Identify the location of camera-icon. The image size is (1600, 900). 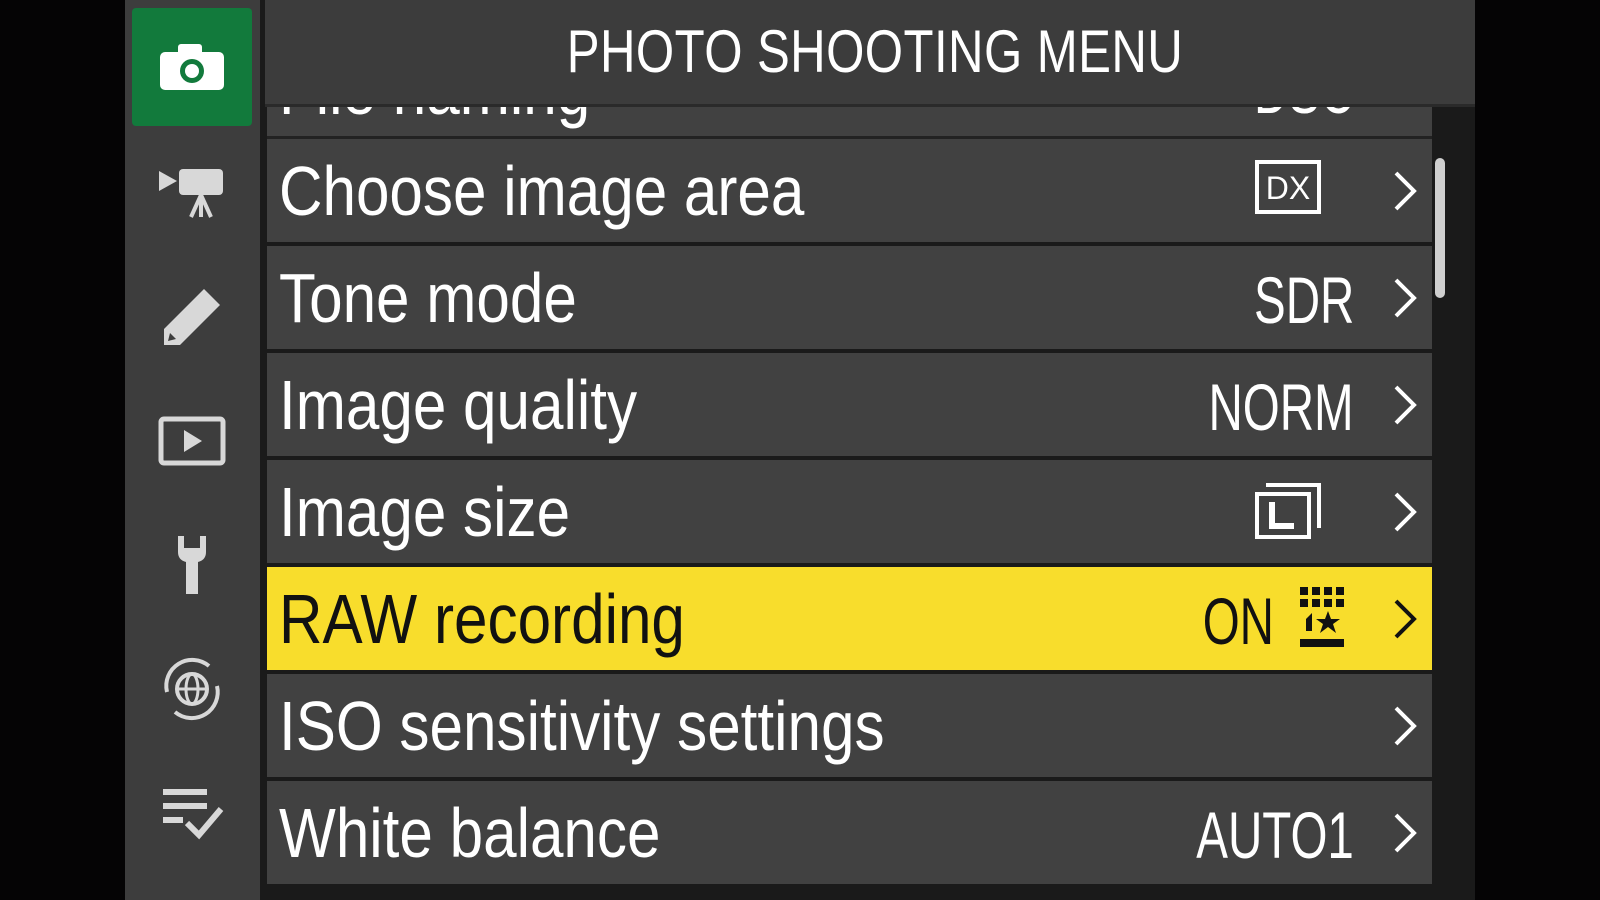
(192, 67).